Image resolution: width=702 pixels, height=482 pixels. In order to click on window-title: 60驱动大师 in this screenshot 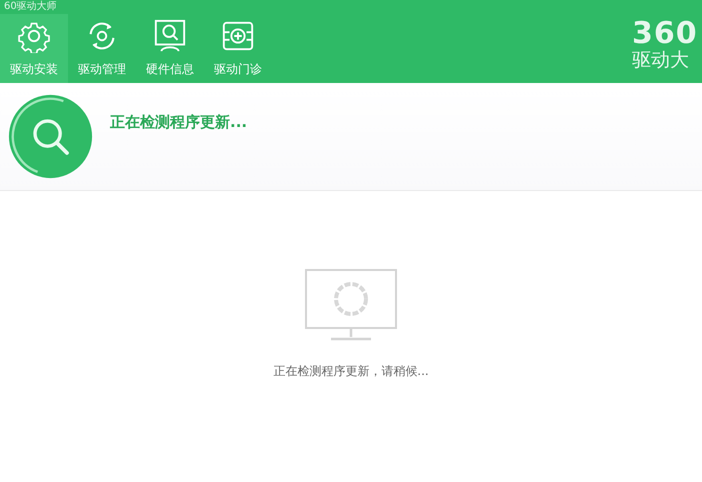, I will do `click(30, 7)`.